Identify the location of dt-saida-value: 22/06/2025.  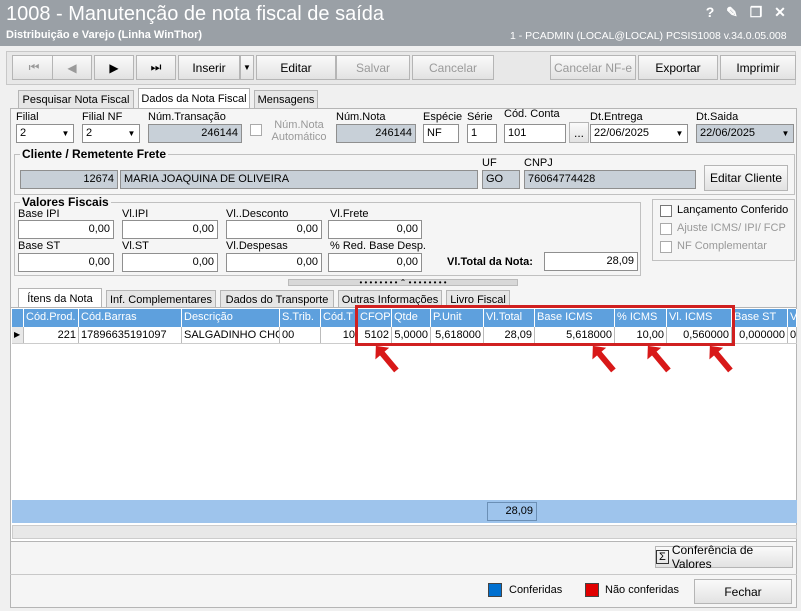
(728, 133).